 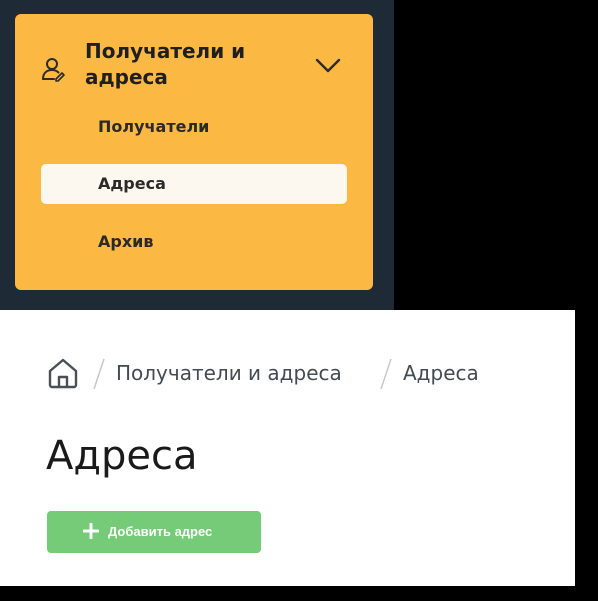 I want to click on sidebar-item-label: Получатели, so click(x=154, y=126).